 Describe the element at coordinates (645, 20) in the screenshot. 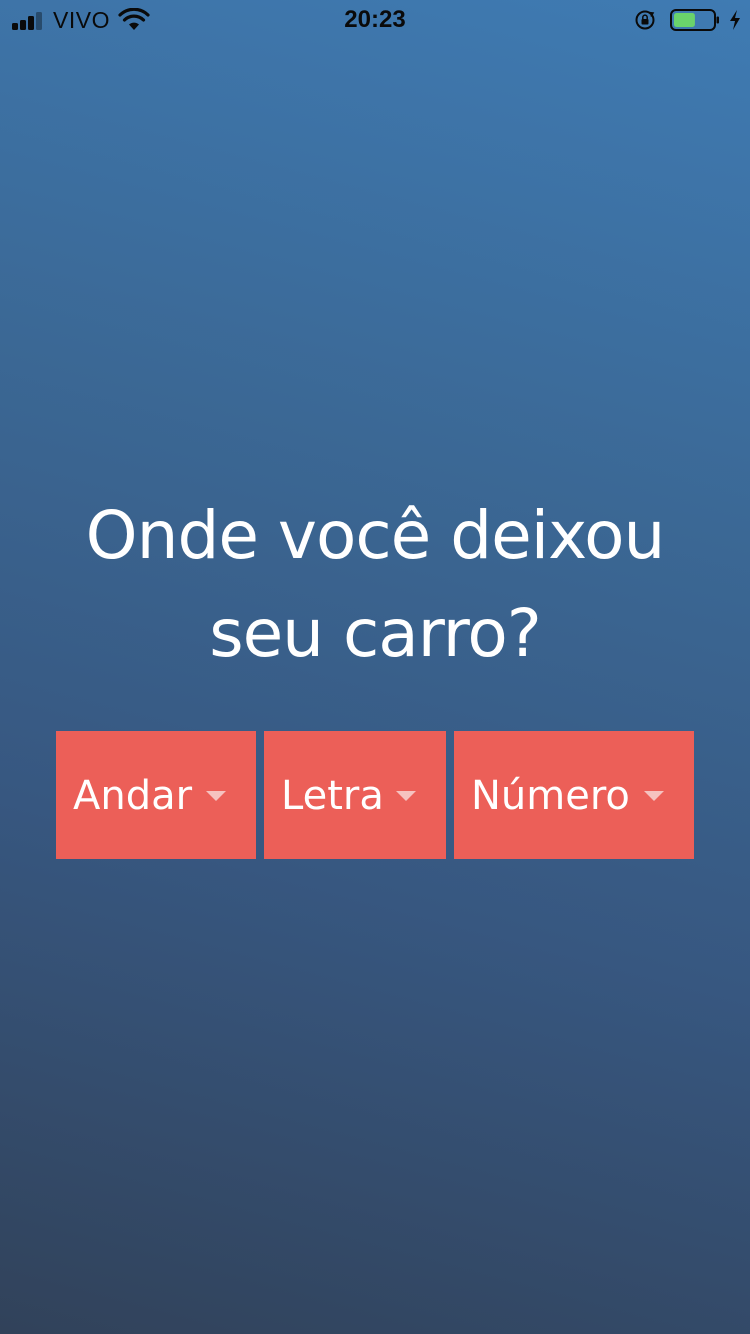

I see `rotation-lock-icon` at that location.